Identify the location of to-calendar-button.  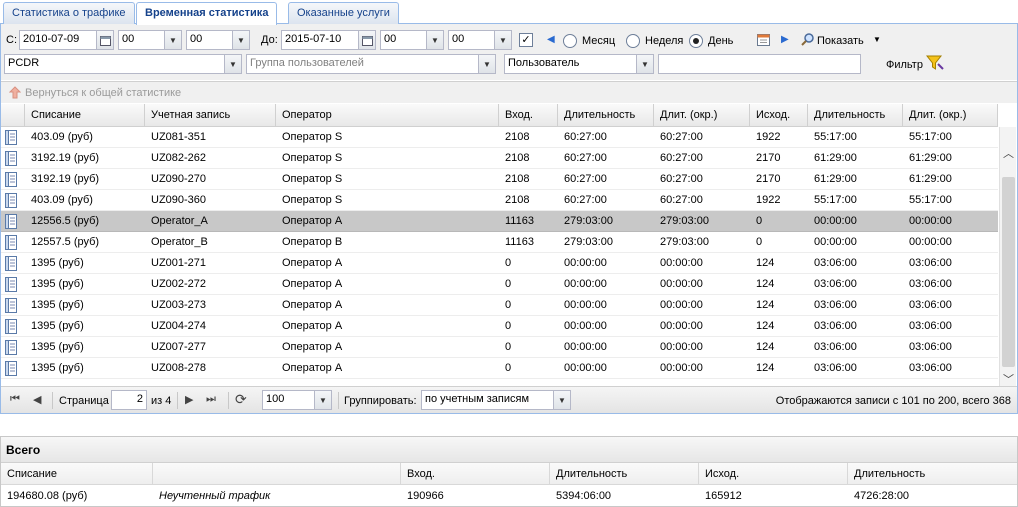
(367, 40).